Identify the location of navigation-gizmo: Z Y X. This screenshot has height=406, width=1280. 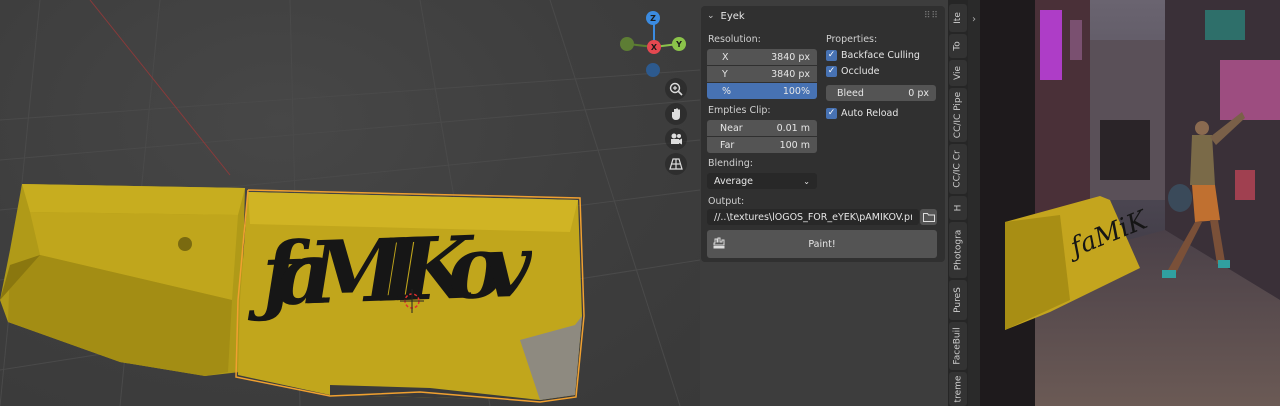
(654, 44).